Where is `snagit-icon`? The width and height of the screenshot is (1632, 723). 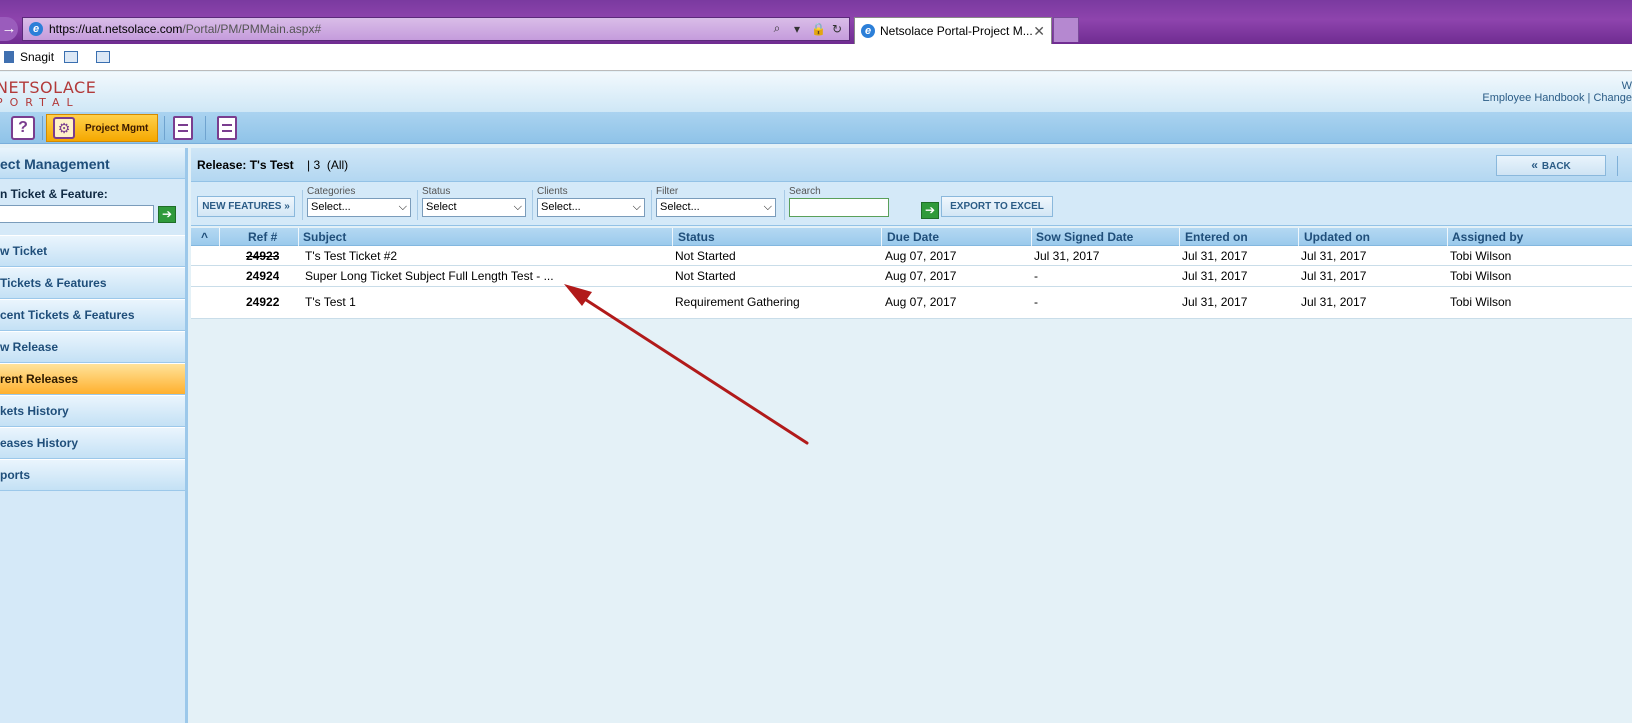 snagit-icon is located at coordinates (9, 57).